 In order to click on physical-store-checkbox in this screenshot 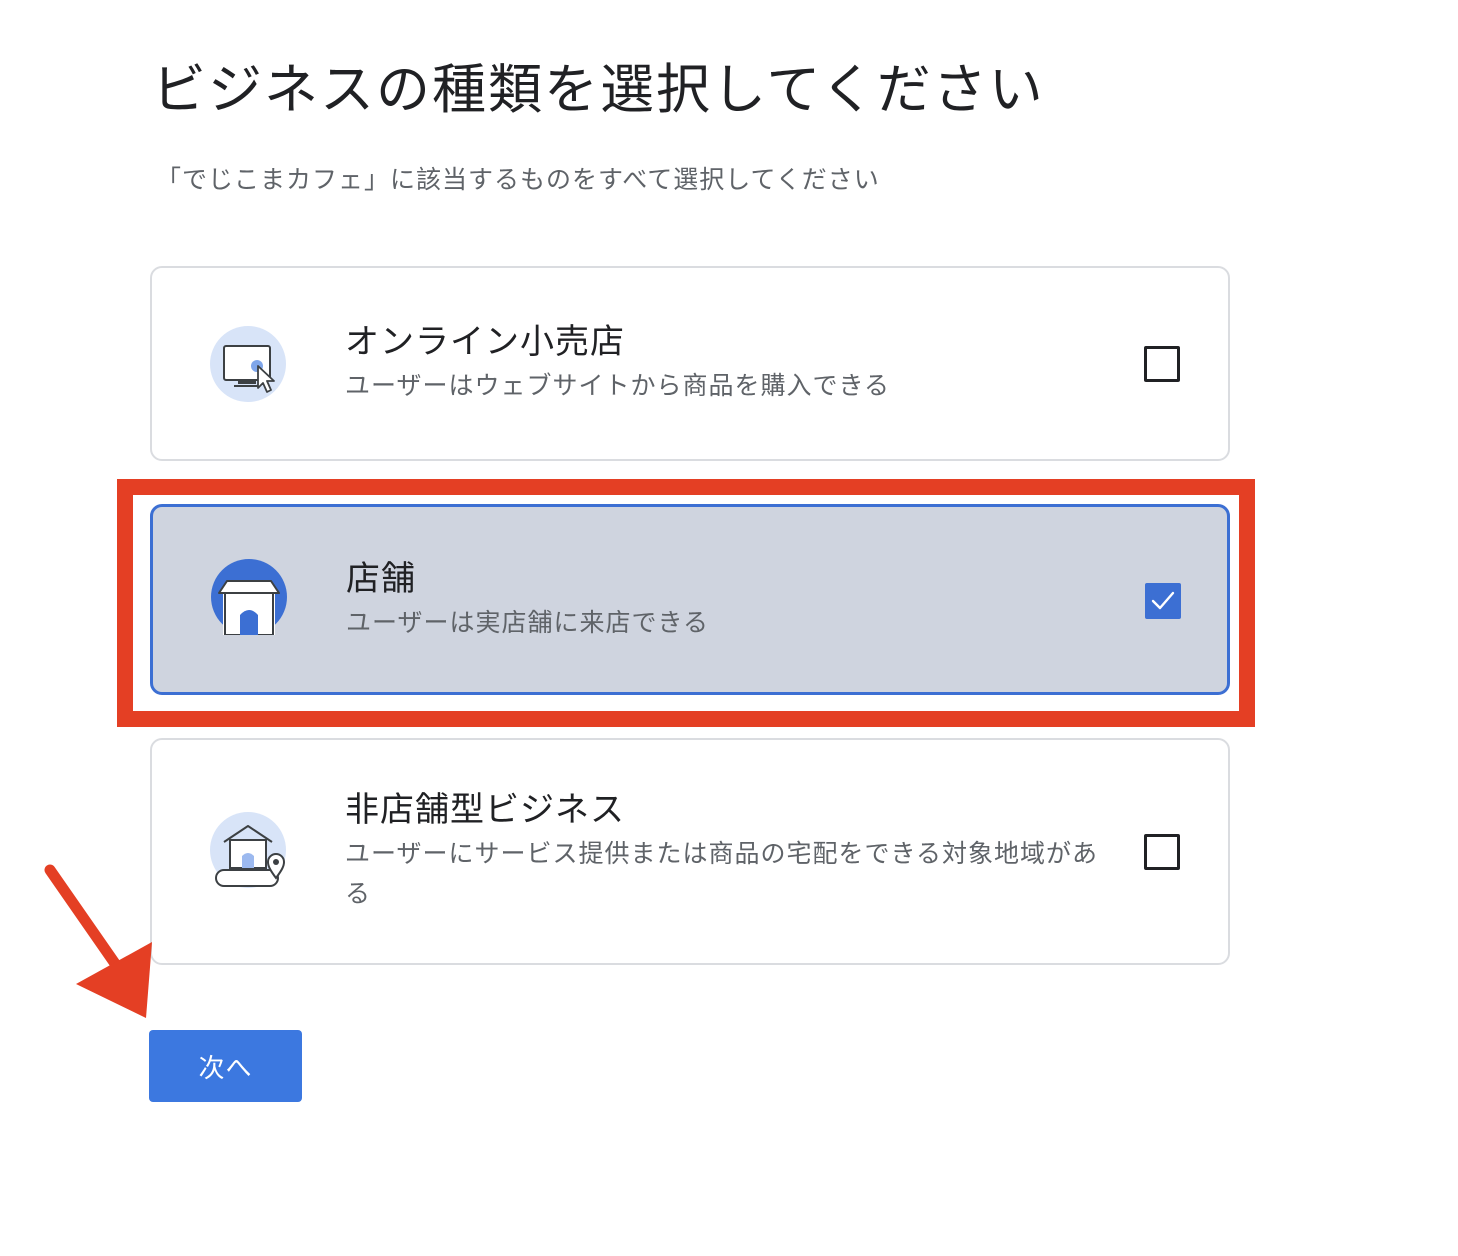, I will do `click(1163, 601)`.